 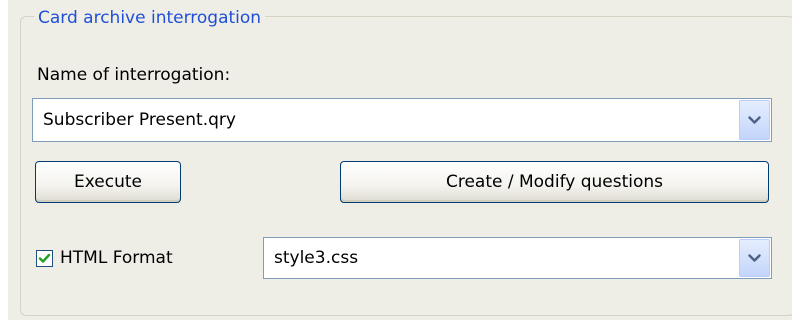 I want to click on interrogation-select: Subscriber Present.qry, so click(x=402, y=120).